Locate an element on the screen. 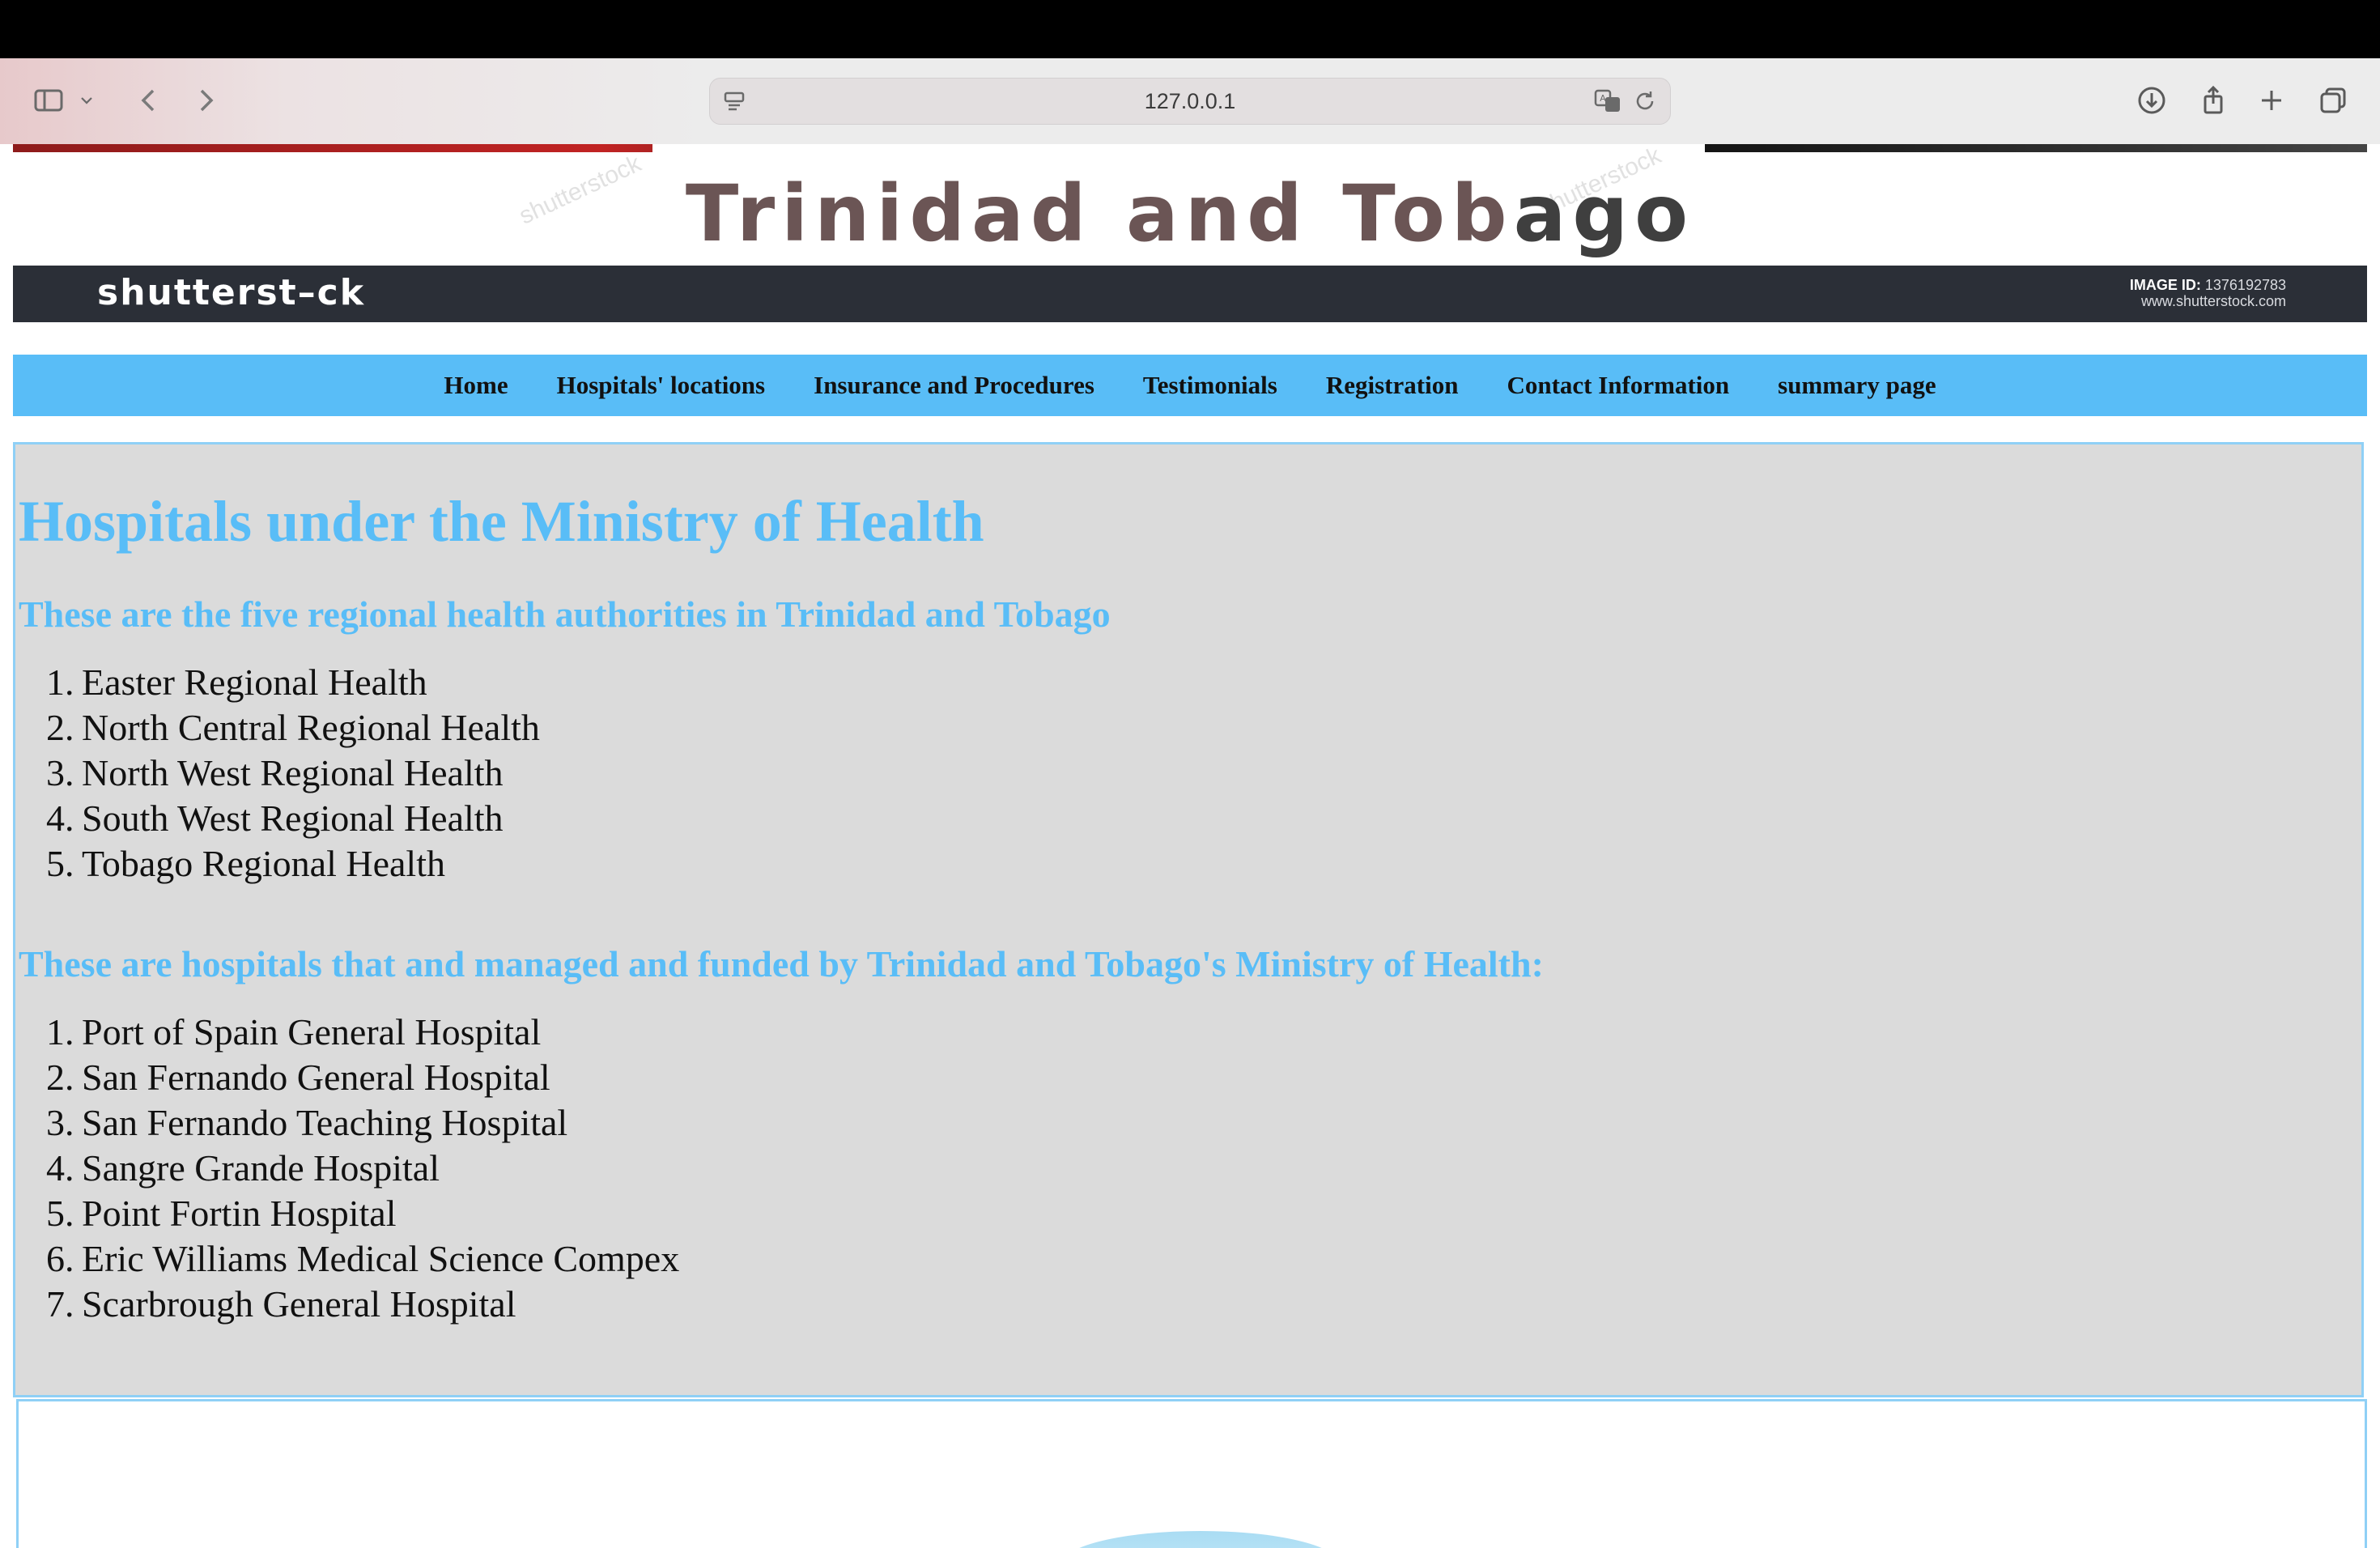 The width and height of the screenshot is (2380, 1548). chevron-down-icon is located at coordinates (86, 100).